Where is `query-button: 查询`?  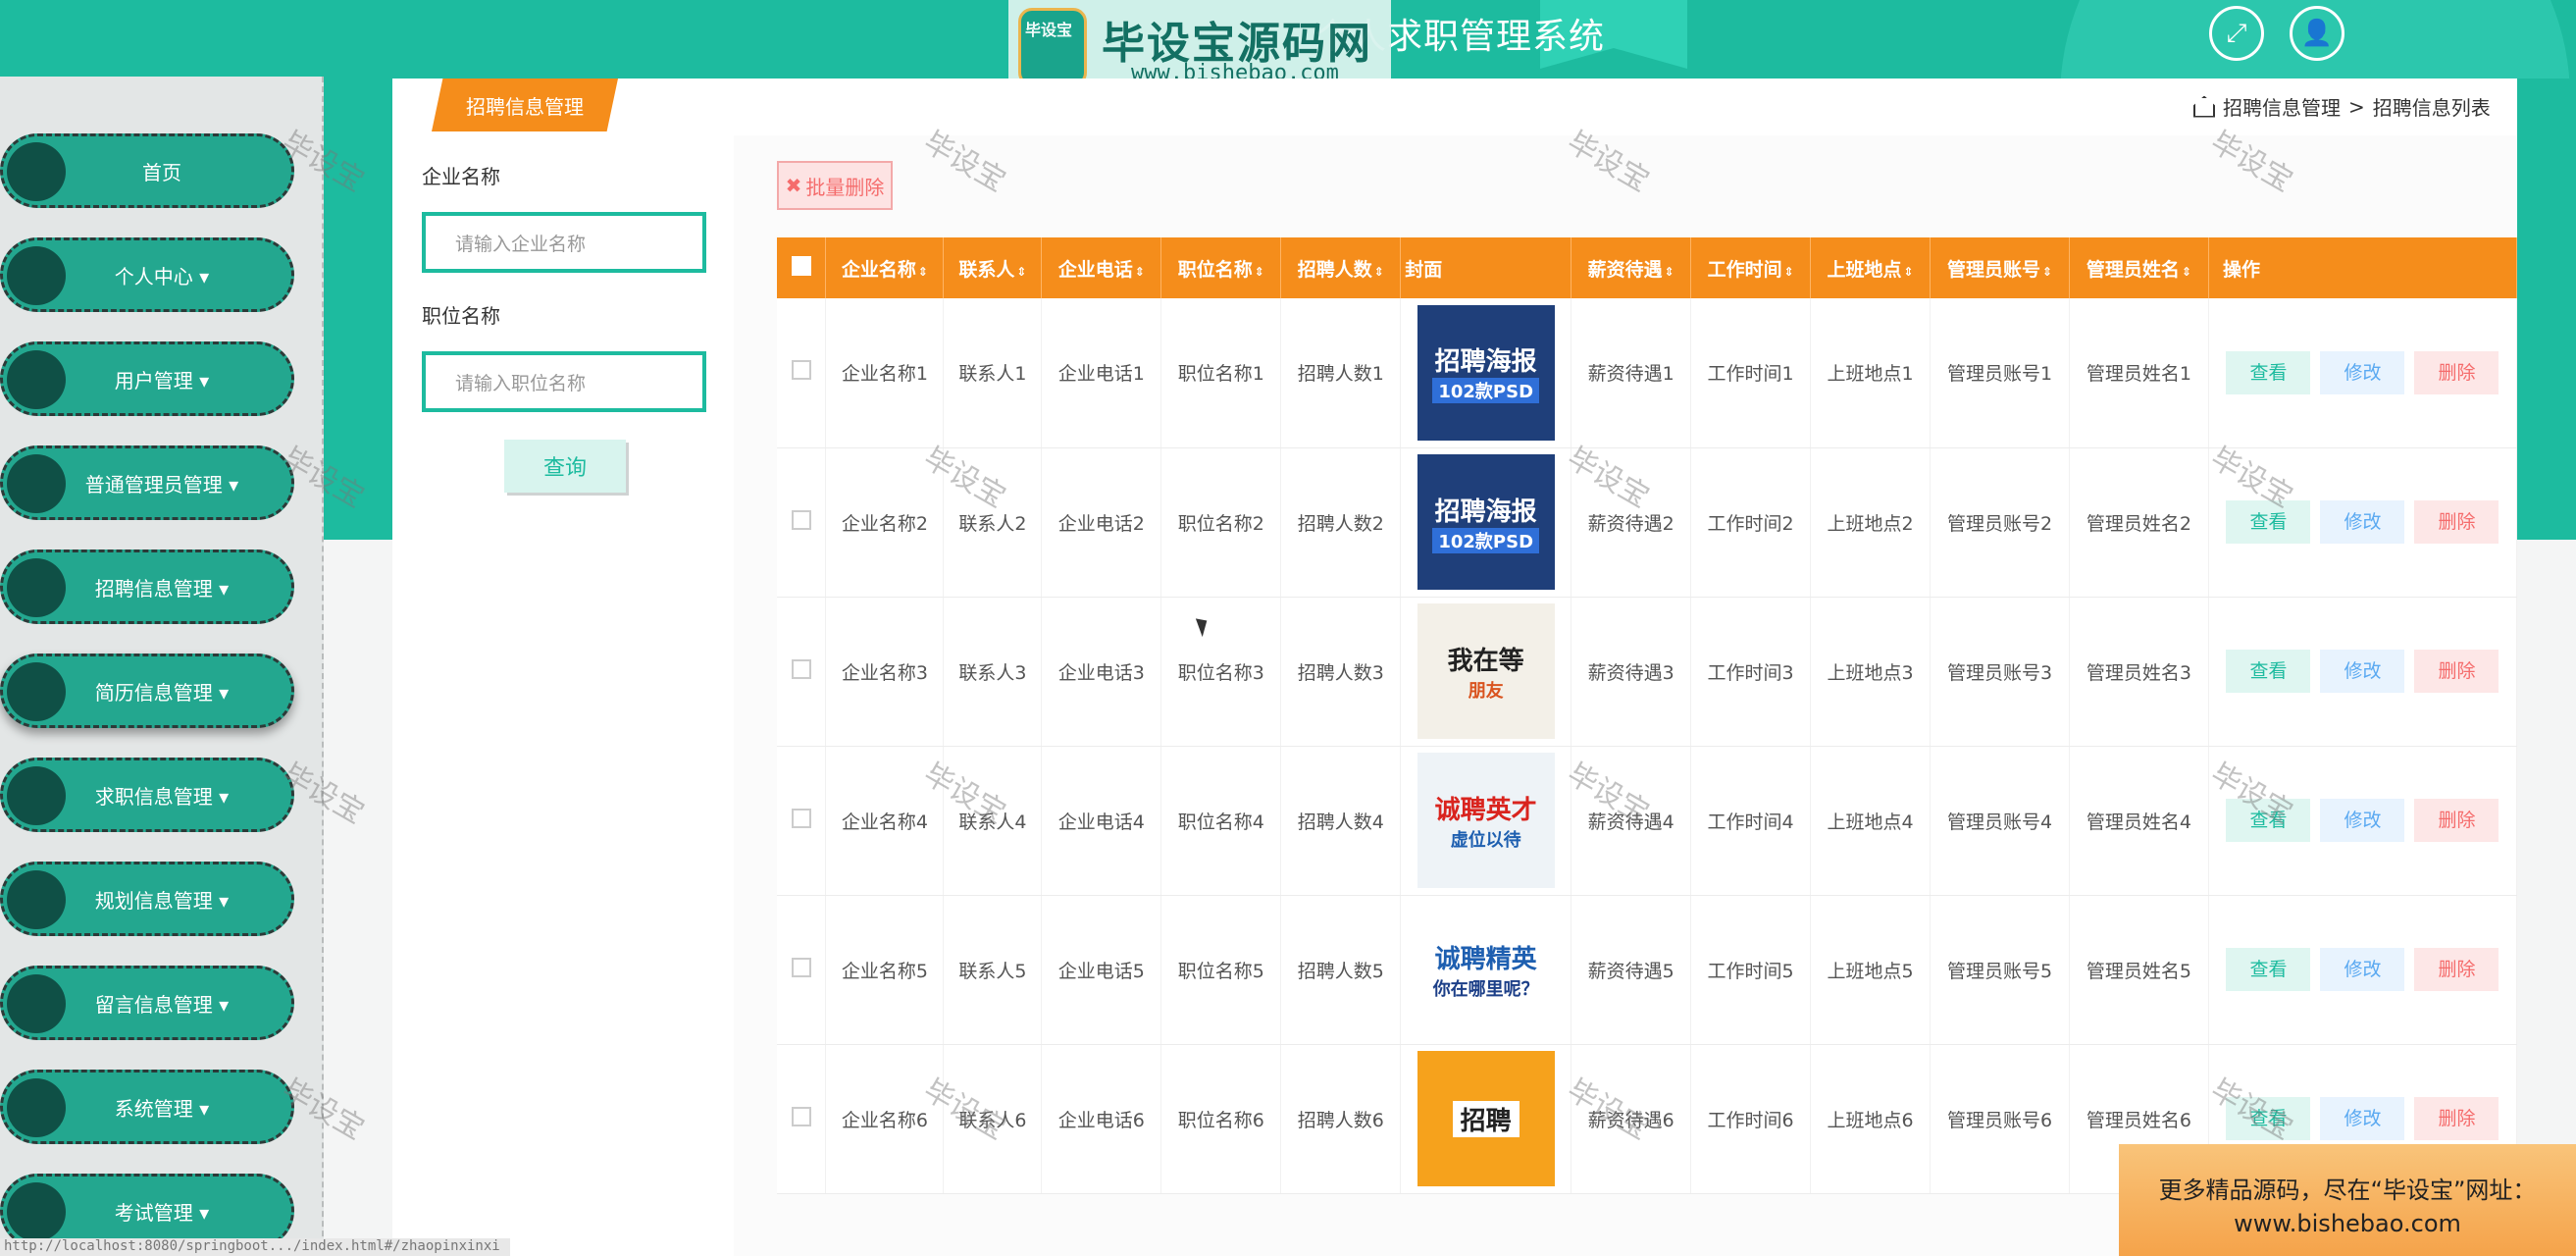
query-button: 查询 is located at coordinates (565, 466).